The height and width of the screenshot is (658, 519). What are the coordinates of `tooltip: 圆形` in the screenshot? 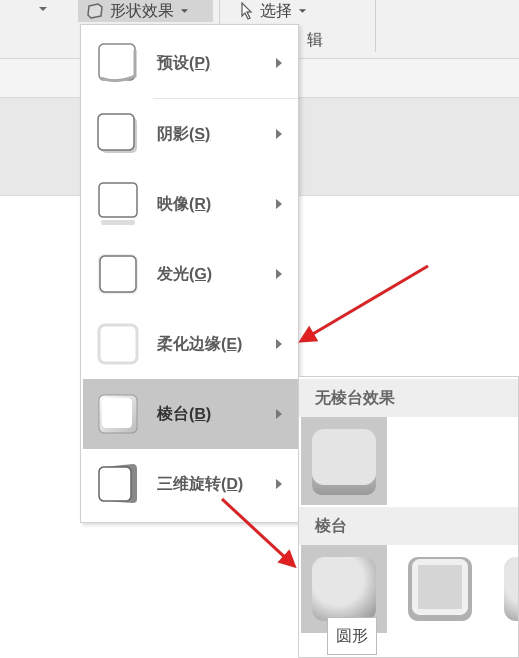 It's located at (352, 636).